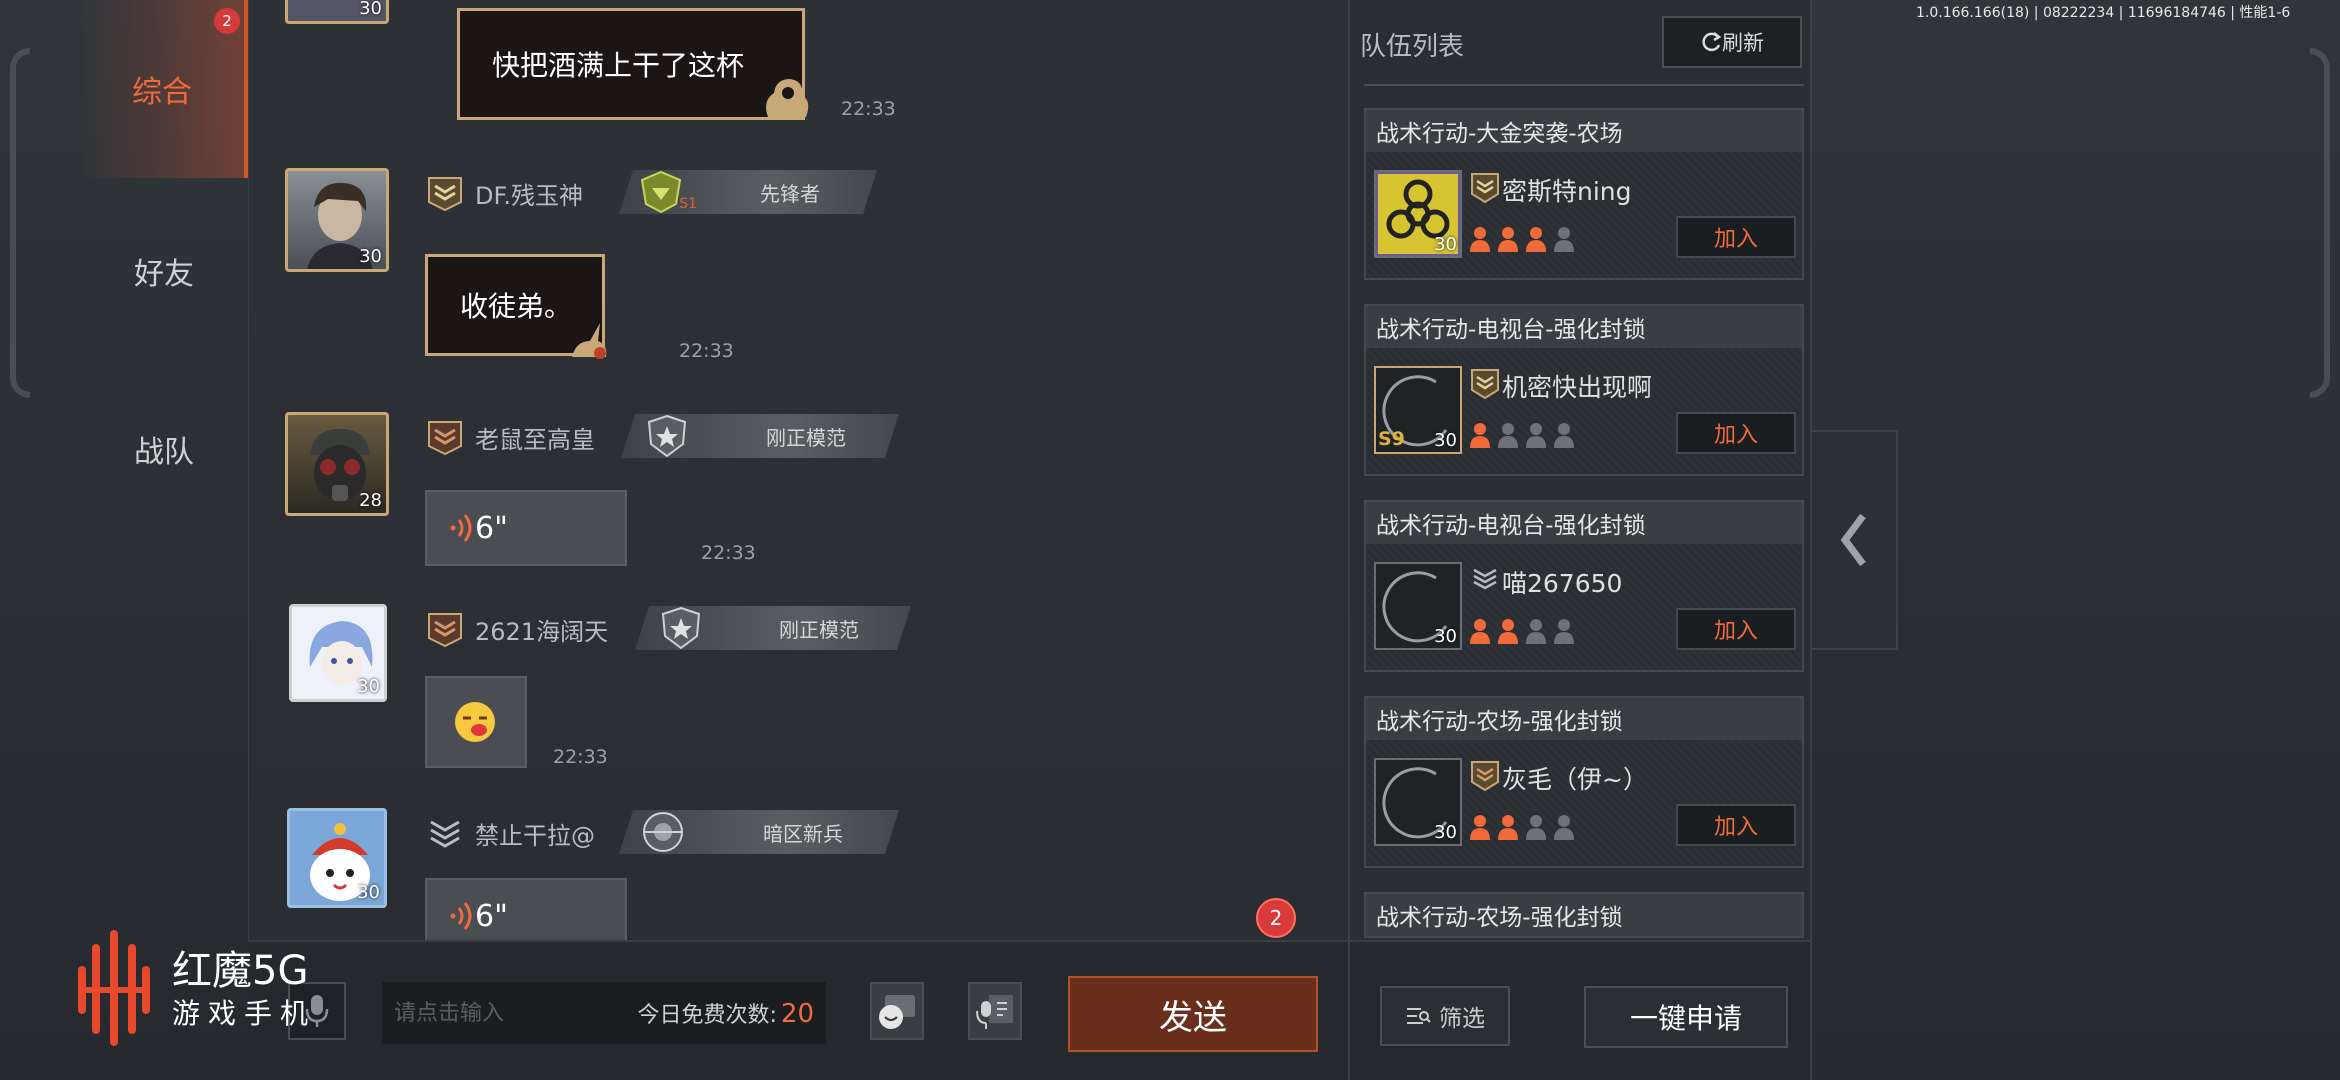 The width and height of the screenshot is (2340, 1080). I want to click on chevron-left-icon, so click(1853, 540).